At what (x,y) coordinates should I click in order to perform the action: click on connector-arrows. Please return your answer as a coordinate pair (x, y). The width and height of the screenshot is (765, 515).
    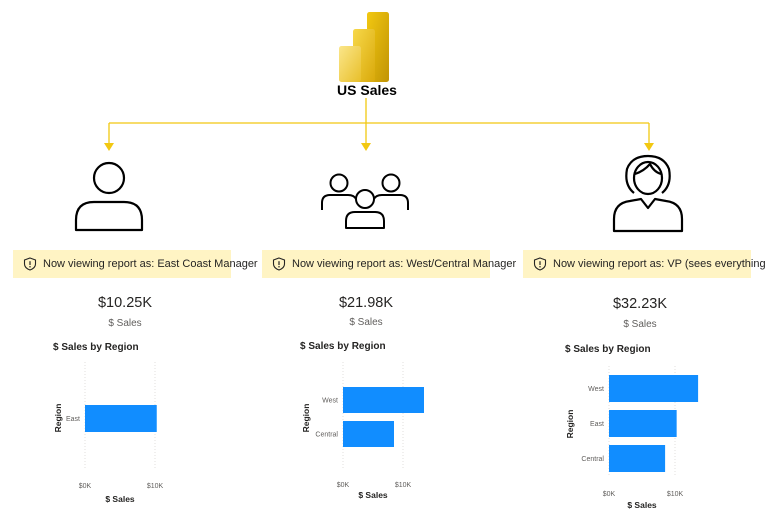
    Looking at the image, I should click on (379, 124).